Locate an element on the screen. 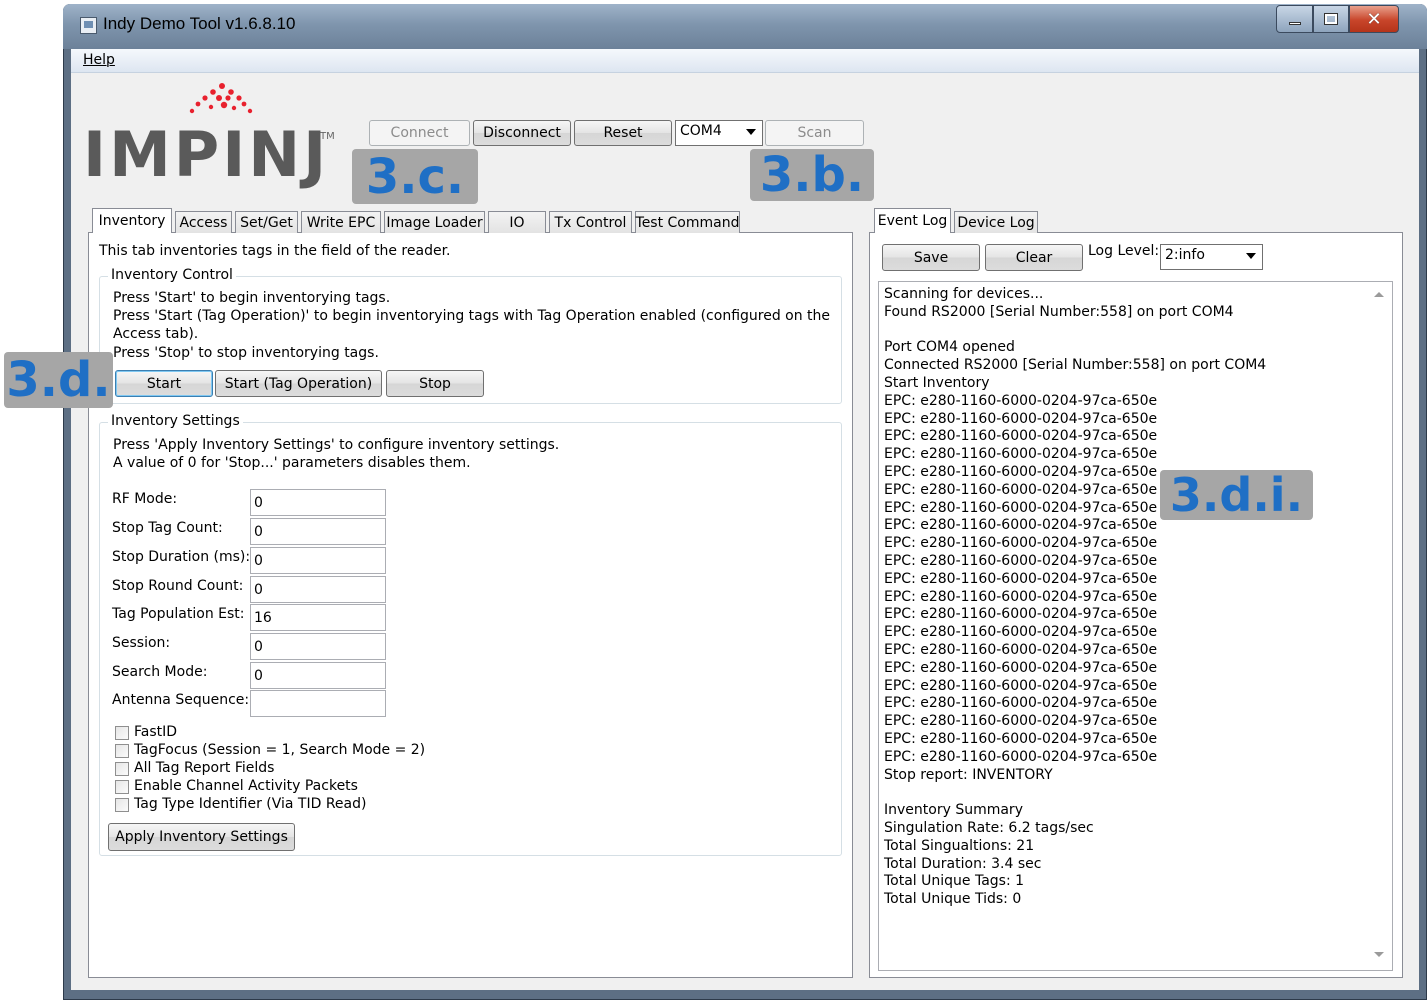 Image resolution: width=1427 pixels, height=1000 pixels. stop-duration-ms-field: 0 is located at coordinates (318, 560).